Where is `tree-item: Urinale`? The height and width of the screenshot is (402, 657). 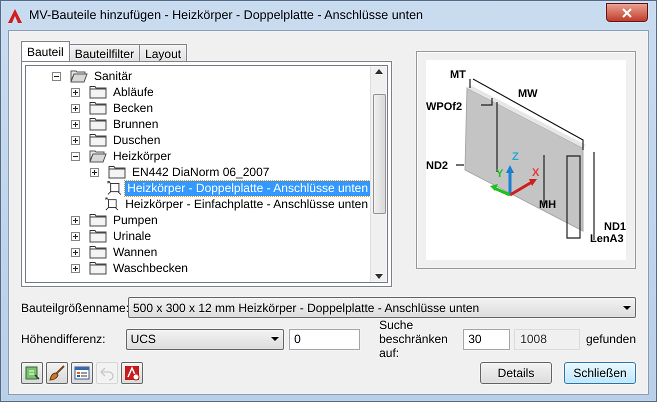 tree-item: Urinale is located at coordinates (132, 236).